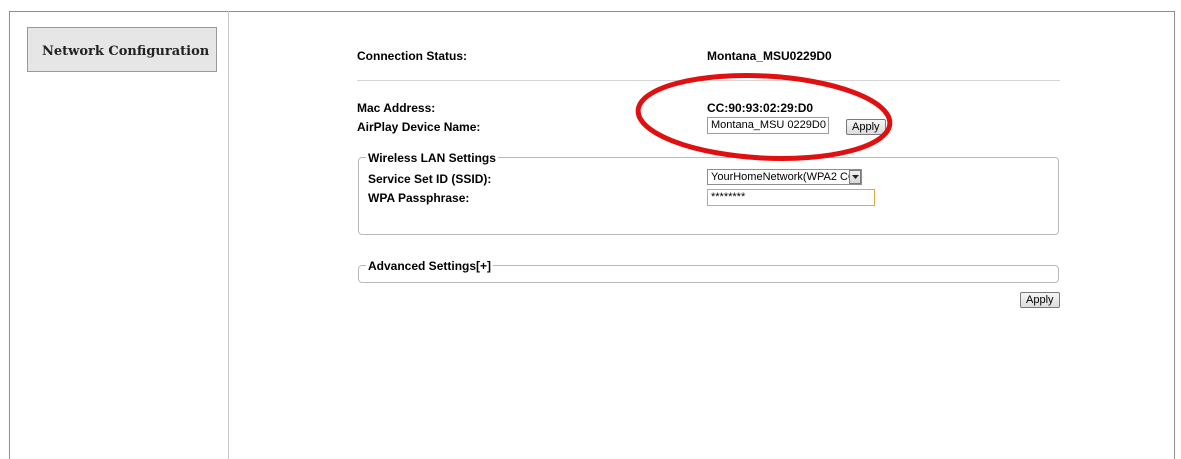  What do you see at coordinates (592, 11) in the screenshot?
I see `frame-top-border` at bounding box center [592, 11].